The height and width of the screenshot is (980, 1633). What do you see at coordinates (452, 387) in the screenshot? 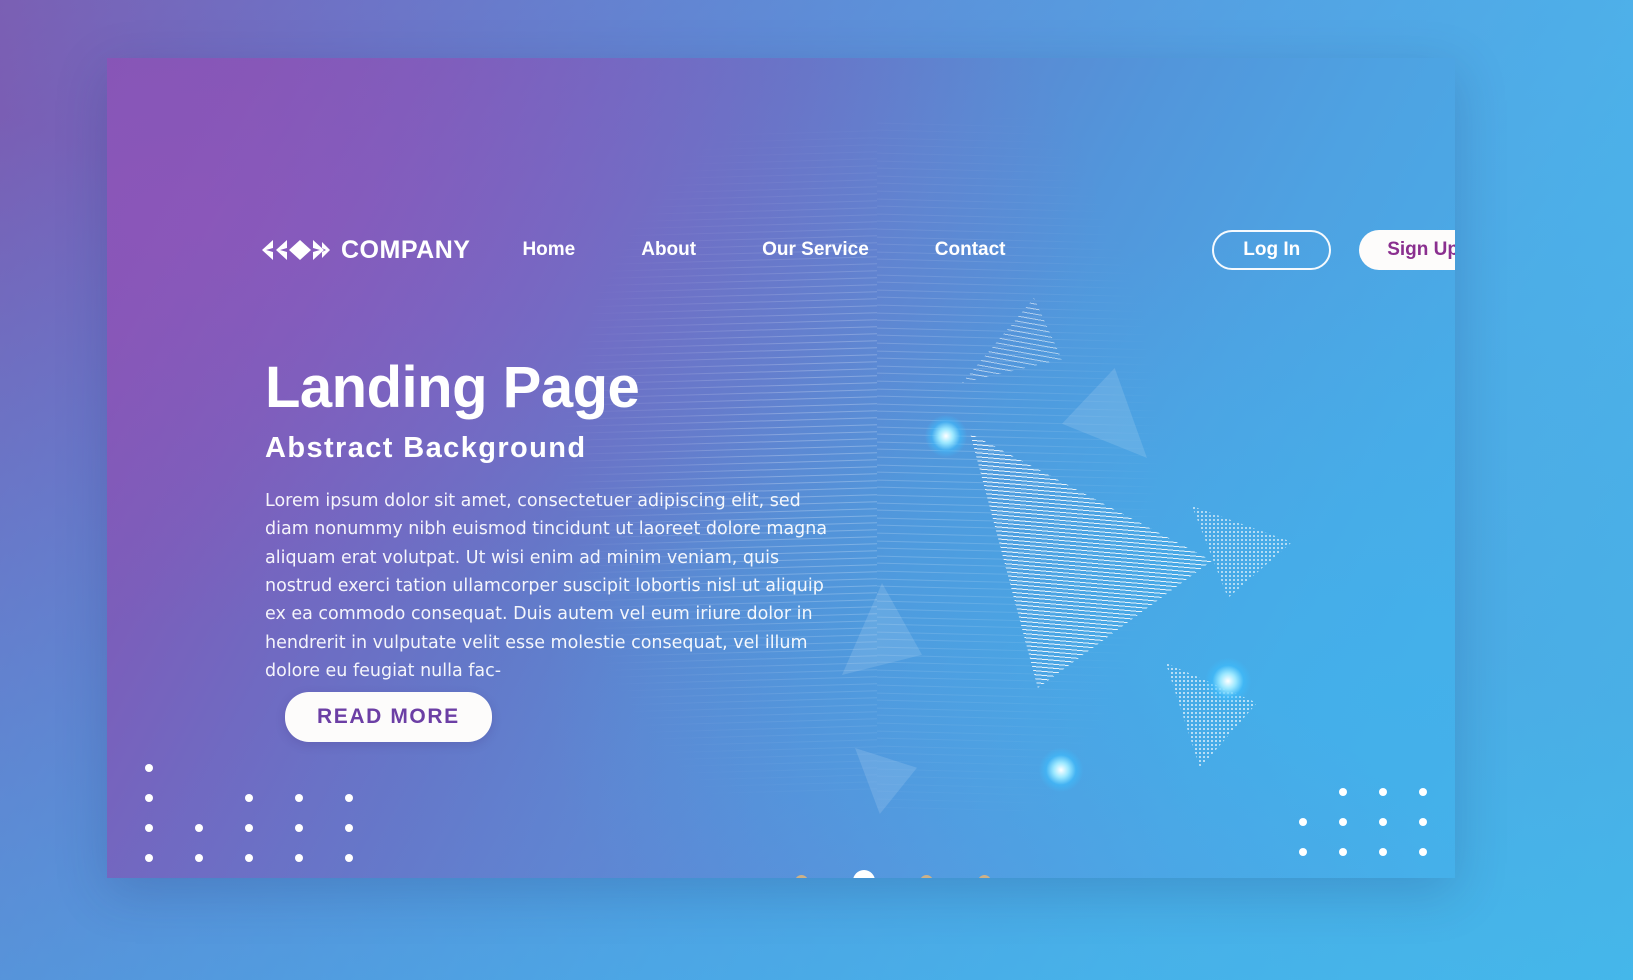
I see `page-title: Landing Page` at bounding box center [452, 387].